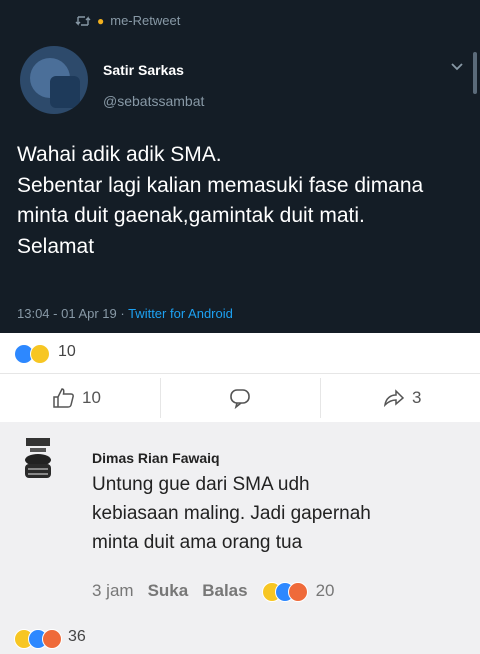  I want to click on comment-reply-button: Balas, so click(224, 591).